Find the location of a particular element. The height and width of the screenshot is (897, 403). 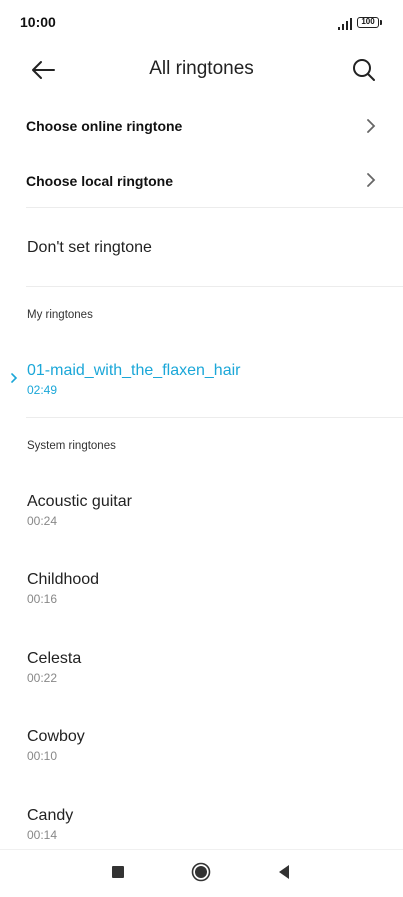

ringtone-name: Cowboy is located at coordinates (56, 736).